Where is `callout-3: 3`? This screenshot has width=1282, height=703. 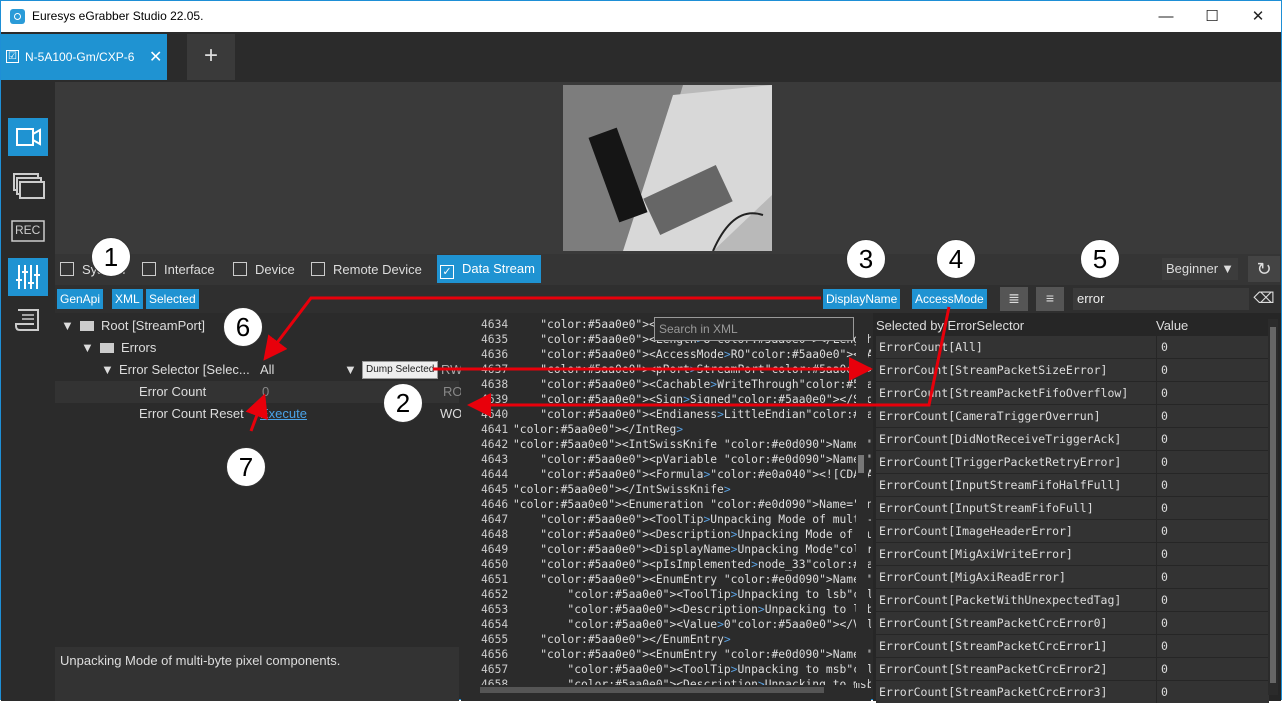
callout-3: 3 is located at coordinates (866, 259).